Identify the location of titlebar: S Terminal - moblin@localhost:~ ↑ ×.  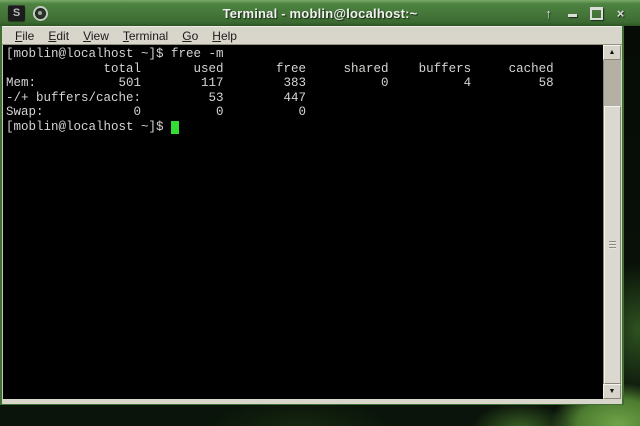
(320, 13).